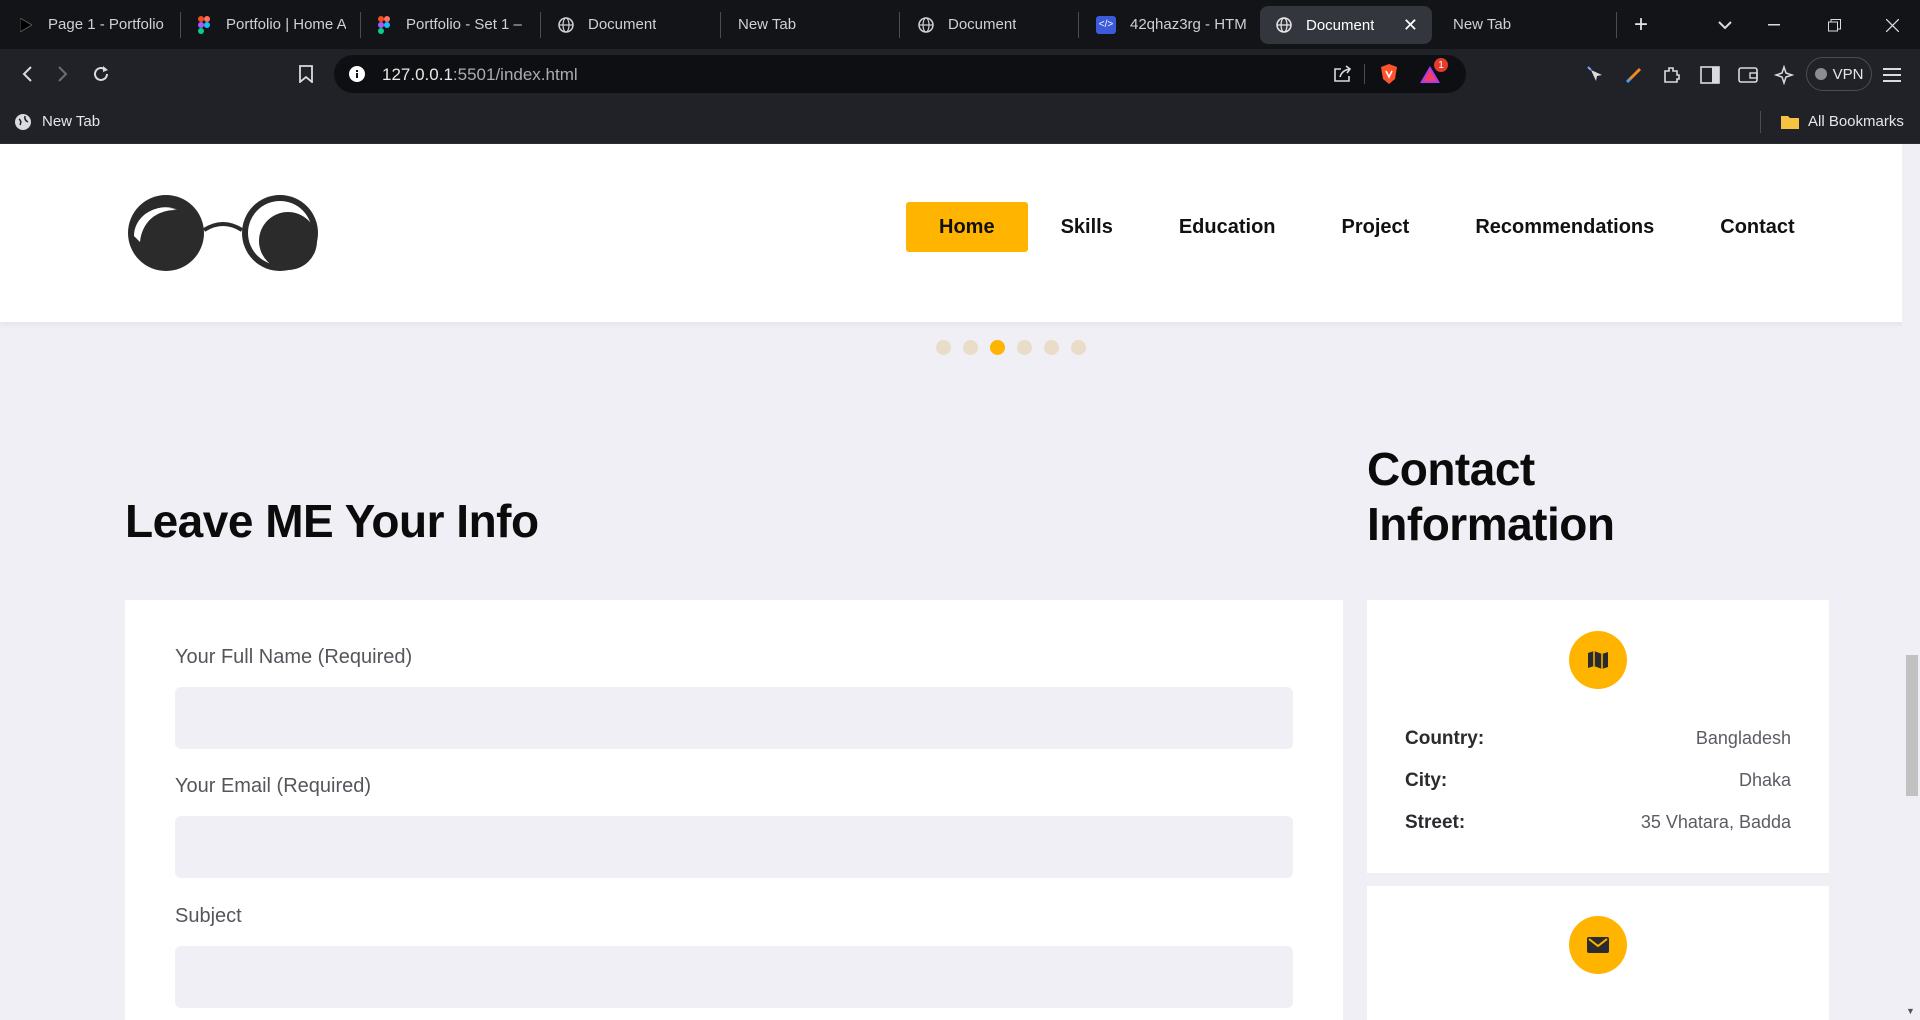 This screenshot has height=1020, width=1920. I want to click on code-icon: </>, so click(1106, 24).